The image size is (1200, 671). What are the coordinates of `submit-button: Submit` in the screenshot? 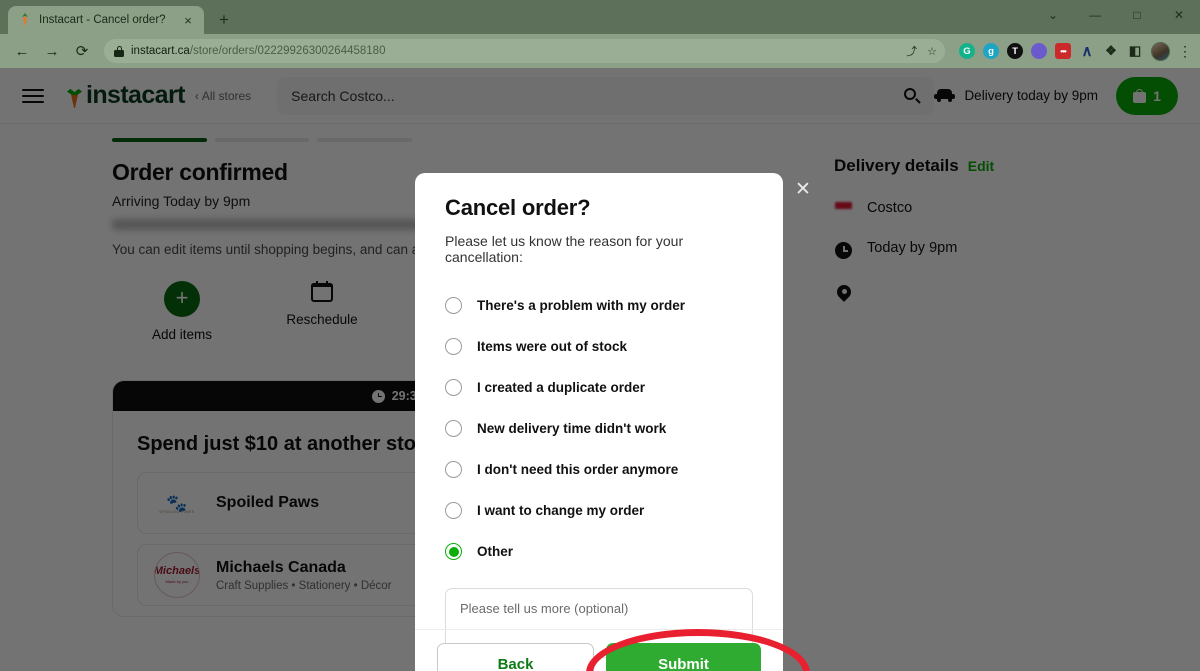 It's located at (683, 656).